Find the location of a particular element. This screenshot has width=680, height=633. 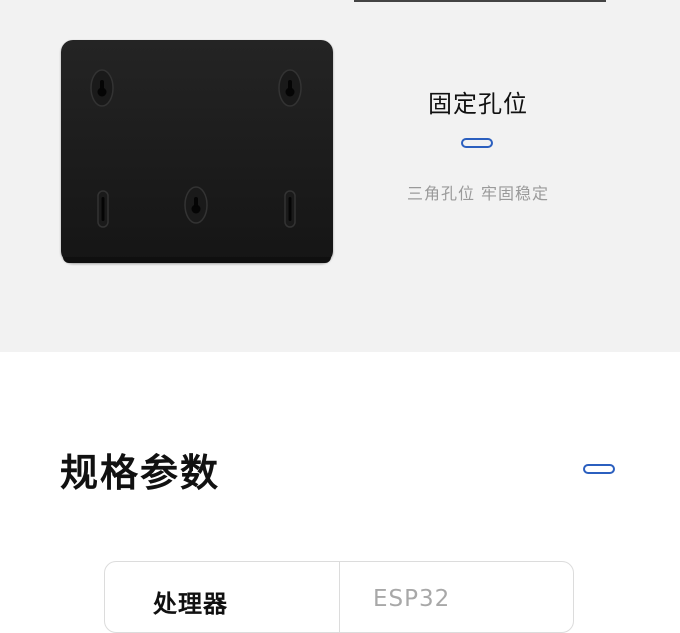

spec-value: ESP32 is located at coordinates (412, 599).